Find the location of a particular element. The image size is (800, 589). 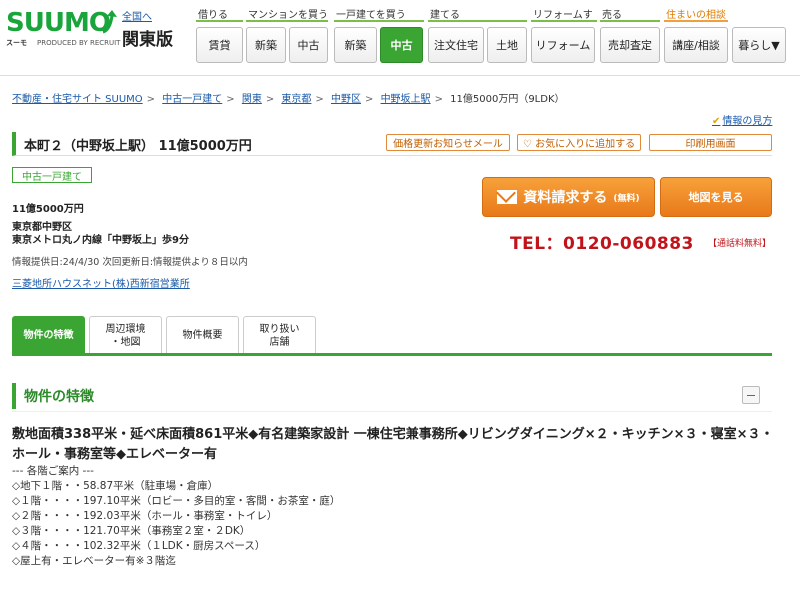

suumo-logo: SUUMO スーモ PRODUCED BY RECRUIT is located at coordinates (63, 31).